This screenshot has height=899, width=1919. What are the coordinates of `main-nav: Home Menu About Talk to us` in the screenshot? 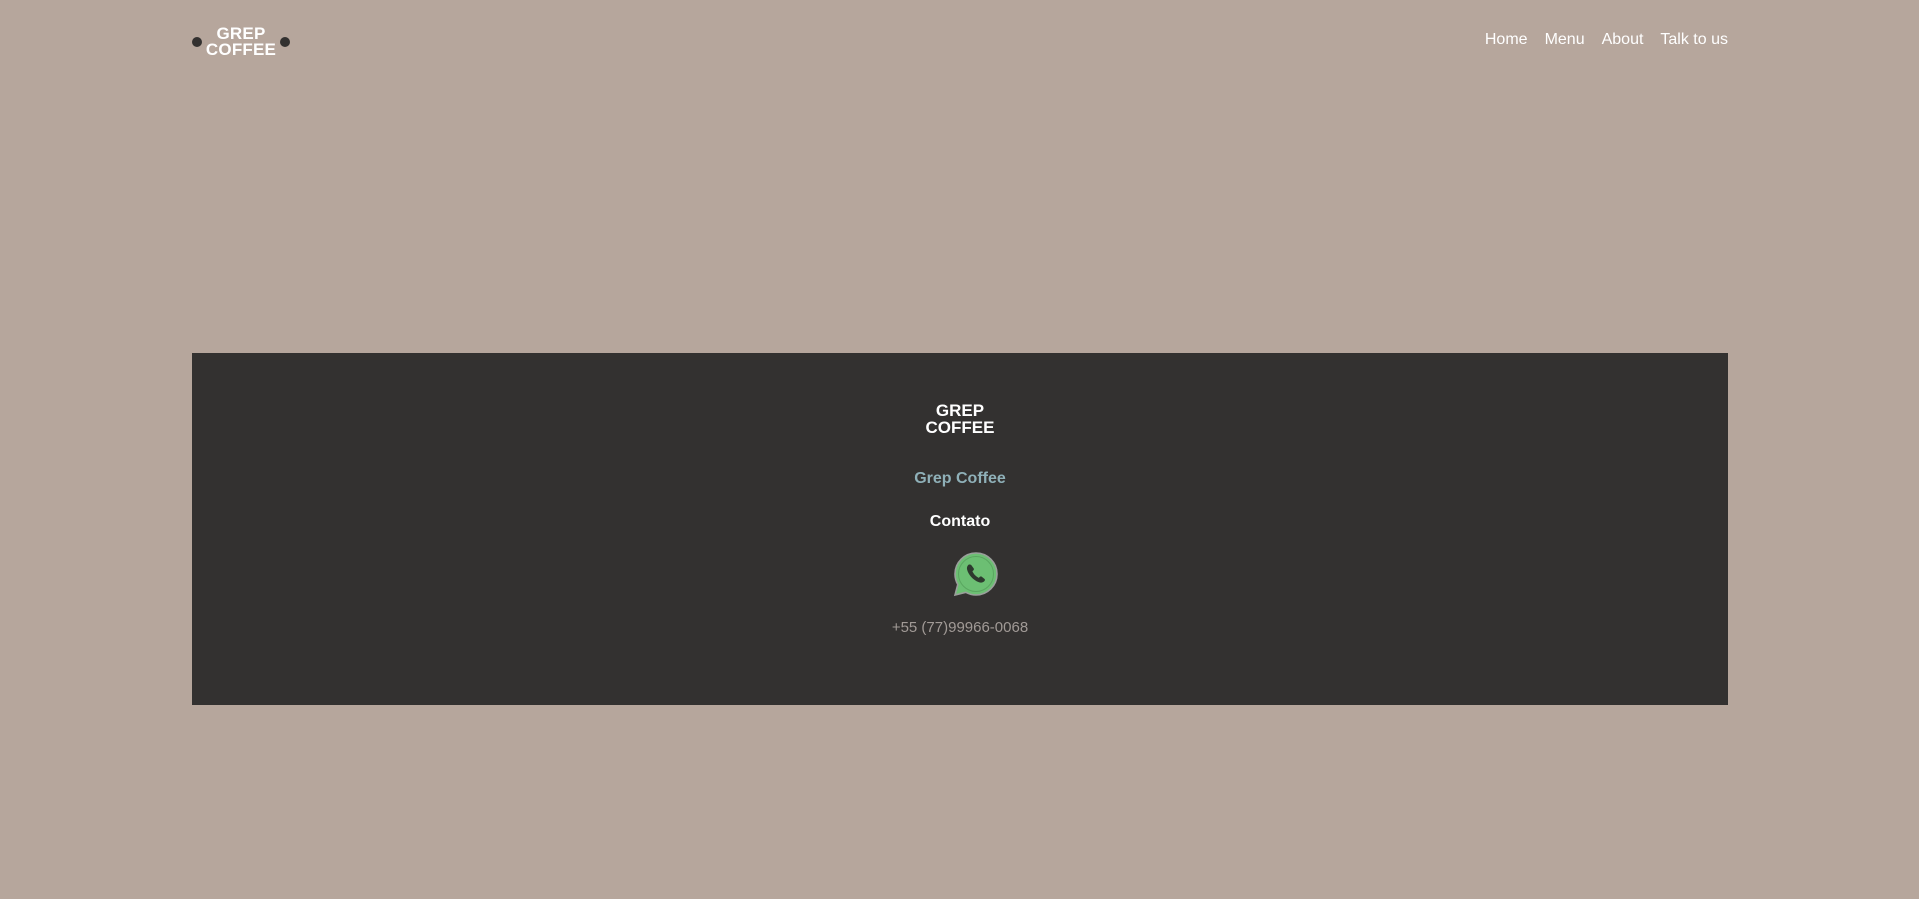 It's located at (1606, 40).